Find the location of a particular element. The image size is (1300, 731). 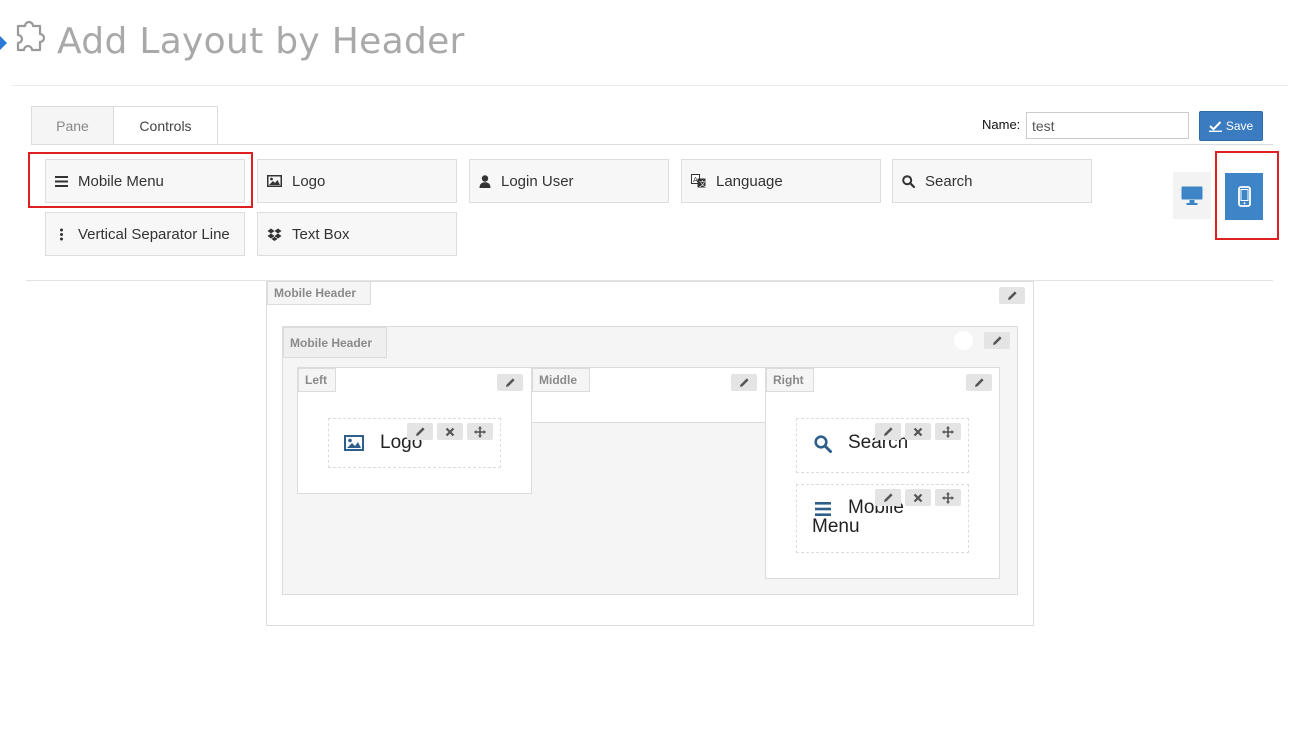

search-icon is located at coordinates (908, 181).